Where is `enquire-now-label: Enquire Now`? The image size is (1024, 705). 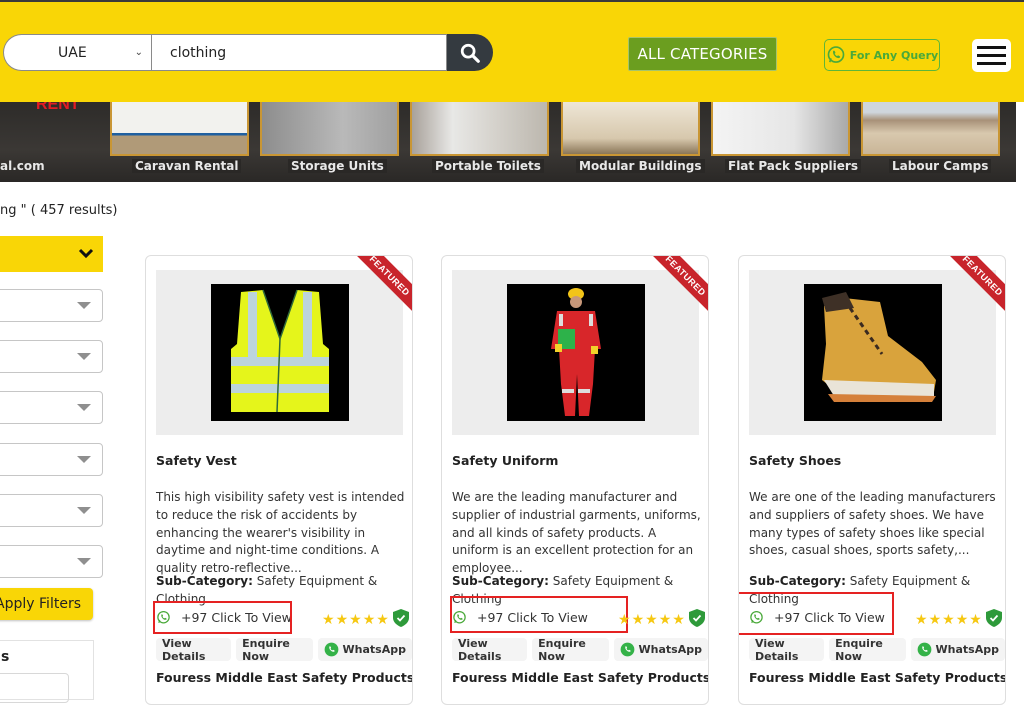 enquire-now-label: Enquire Now is located at coordinates (266, 649).